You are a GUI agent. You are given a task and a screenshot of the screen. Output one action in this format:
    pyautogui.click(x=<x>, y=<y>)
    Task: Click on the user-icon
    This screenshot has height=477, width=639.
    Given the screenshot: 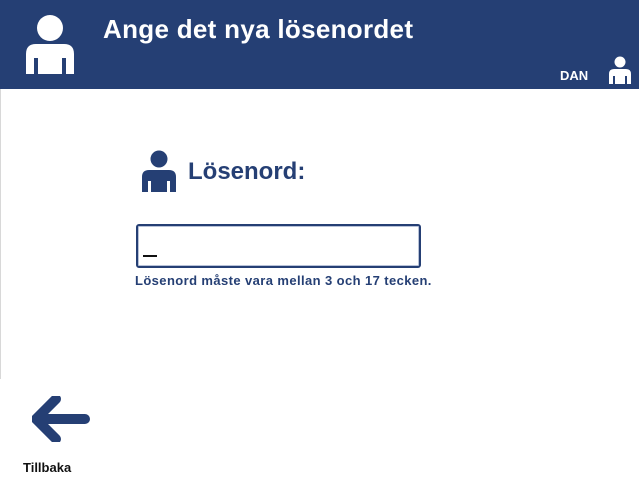 What is the action you would take?
    pyautogui.click(x=50, y=44)
    